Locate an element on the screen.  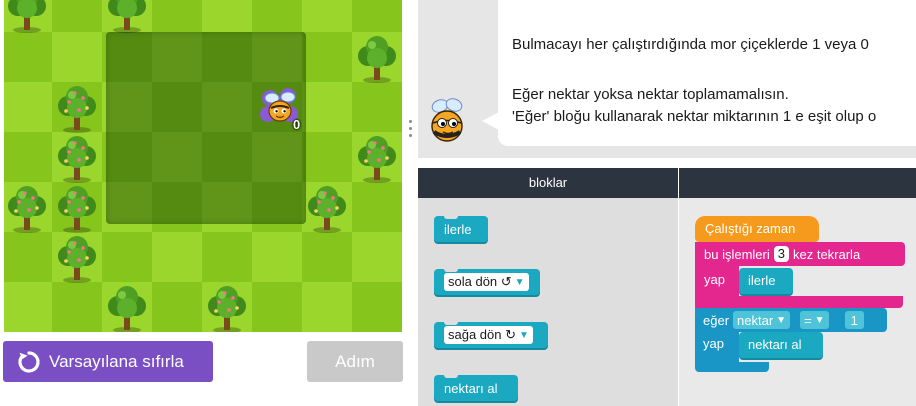
nectar-counter: 0 is located at coordinates (297, 124).